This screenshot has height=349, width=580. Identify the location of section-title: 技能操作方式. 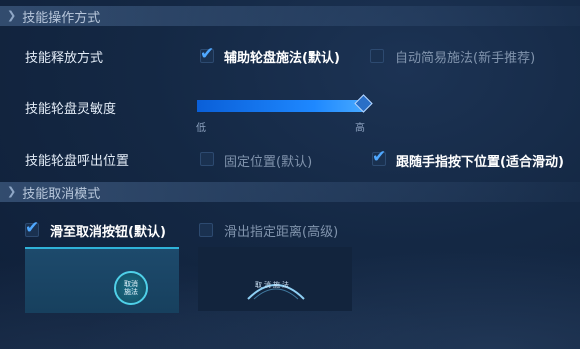
(61, 18).